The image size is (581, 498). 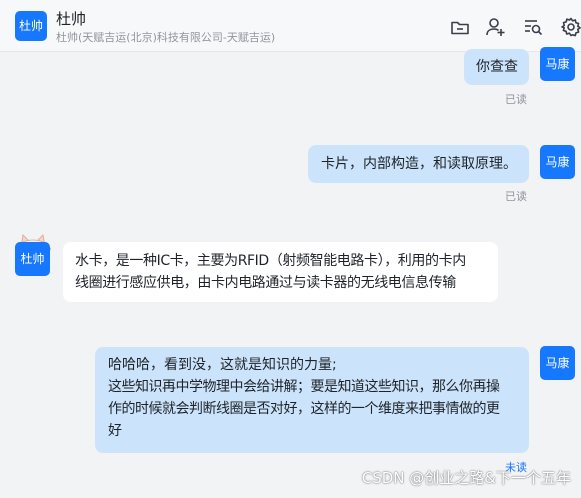 I want to click on folder-icon, so click(x=460, y=27).